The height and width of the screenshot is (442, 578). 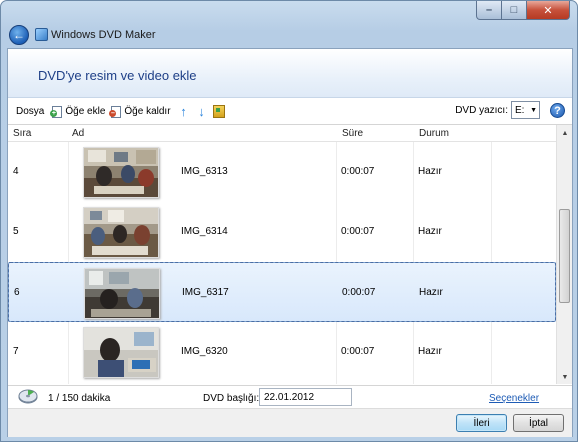 I want to click on disc-icon, so click(x=28, y=397).